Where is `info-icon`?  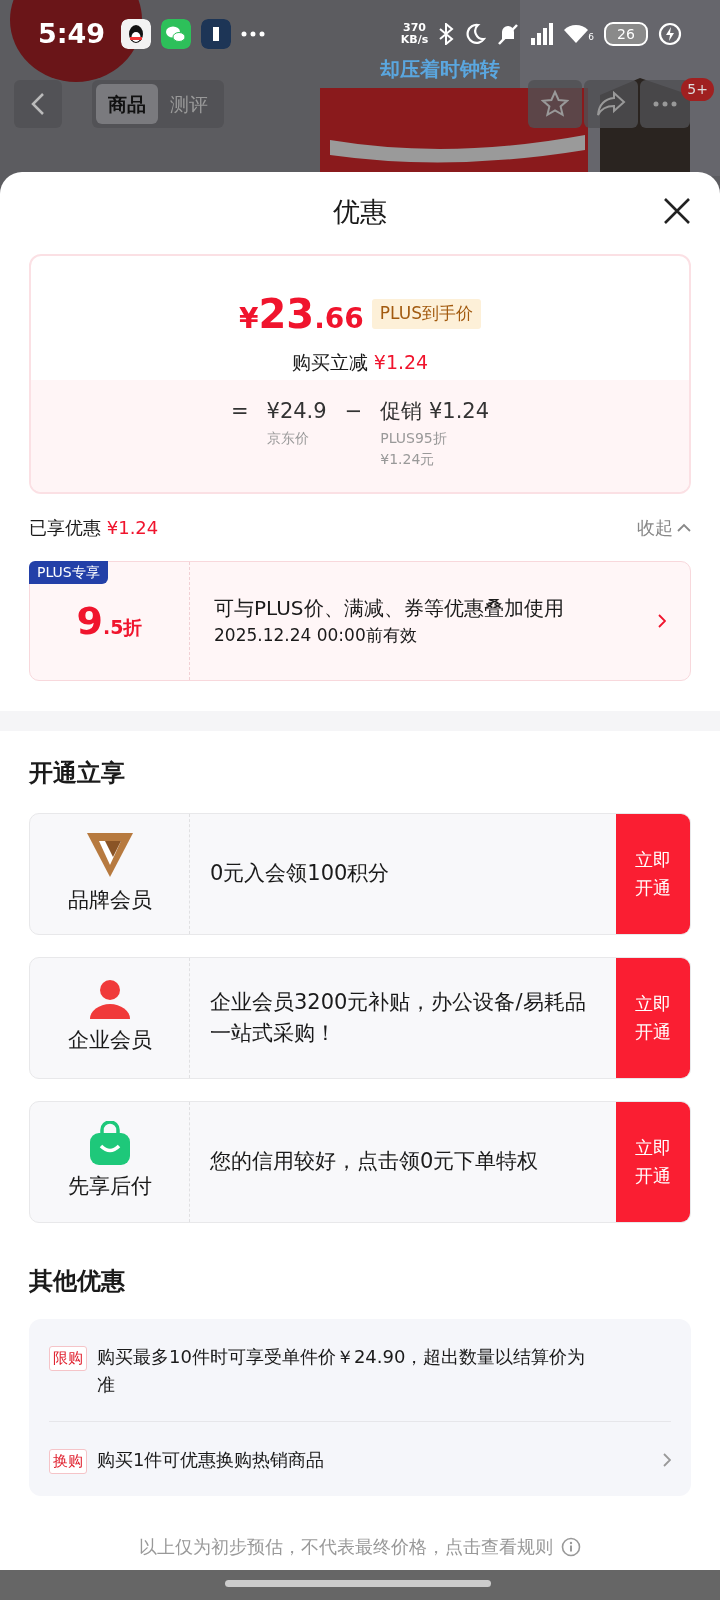
info-icon is located at coordinates (571, 1546).